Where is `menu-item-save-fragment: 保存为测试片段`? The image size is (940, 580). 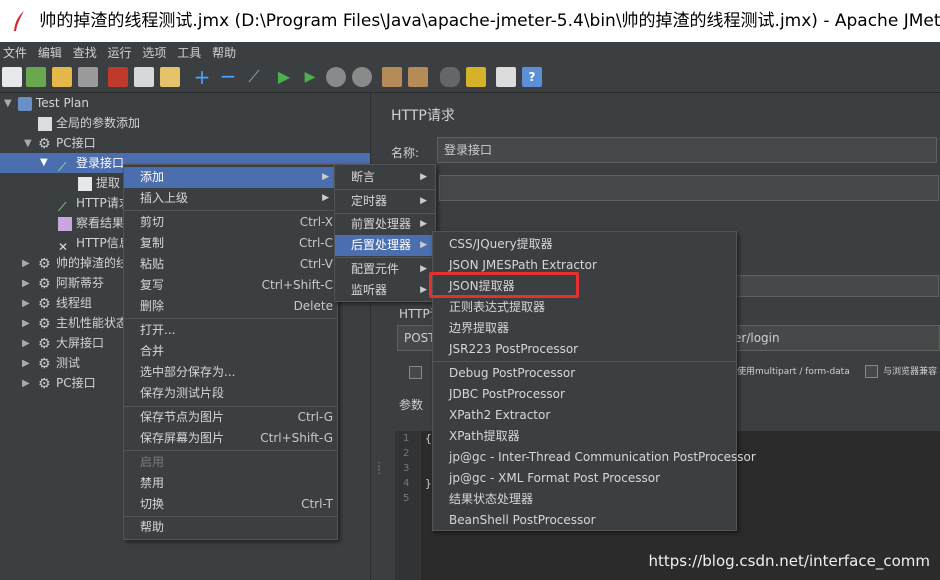
menu-item-save-fragment: 保存为测试片段 is located at coordinates (230, 393).